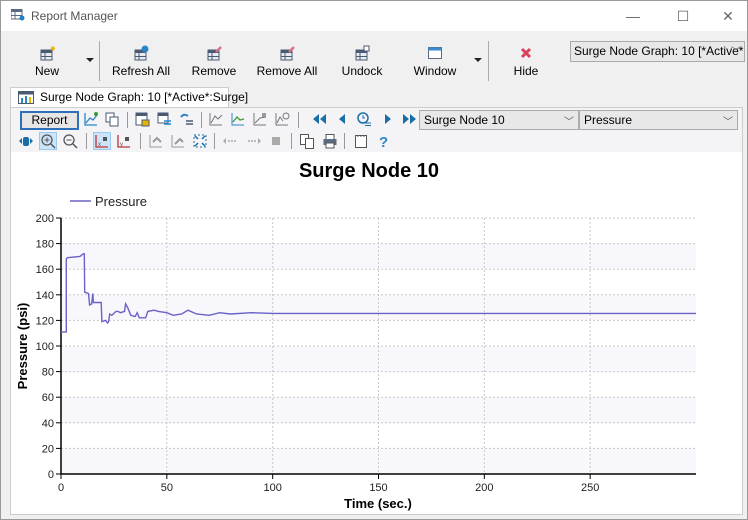 Image resolution: width=748 pixels, height=520 pixels. I want to click on copy-icon, so click(307, 141).